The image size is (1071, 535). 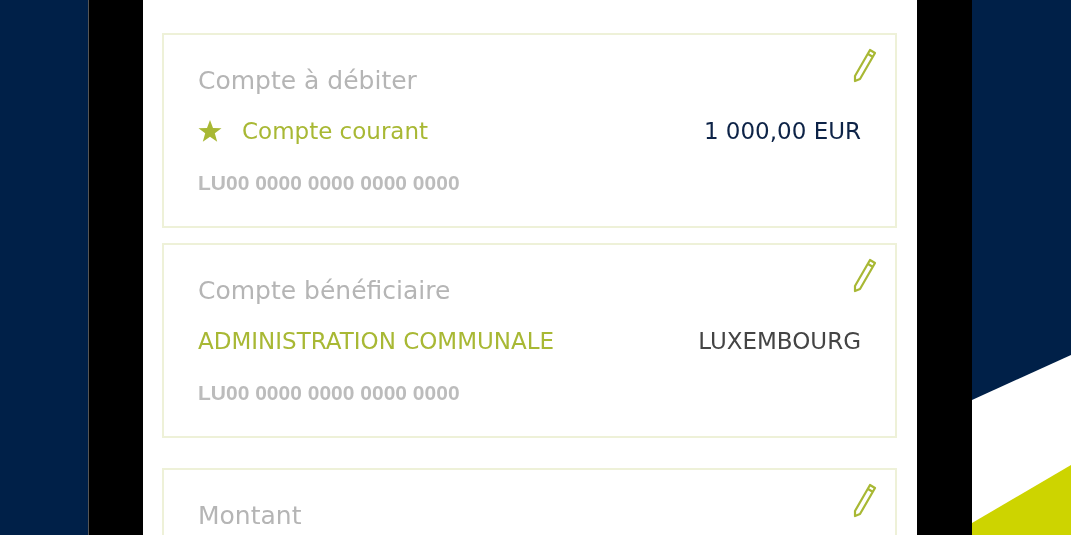 I want to click on beneficiary-city: LUXEMBOURG, so click(x=779, y=341).